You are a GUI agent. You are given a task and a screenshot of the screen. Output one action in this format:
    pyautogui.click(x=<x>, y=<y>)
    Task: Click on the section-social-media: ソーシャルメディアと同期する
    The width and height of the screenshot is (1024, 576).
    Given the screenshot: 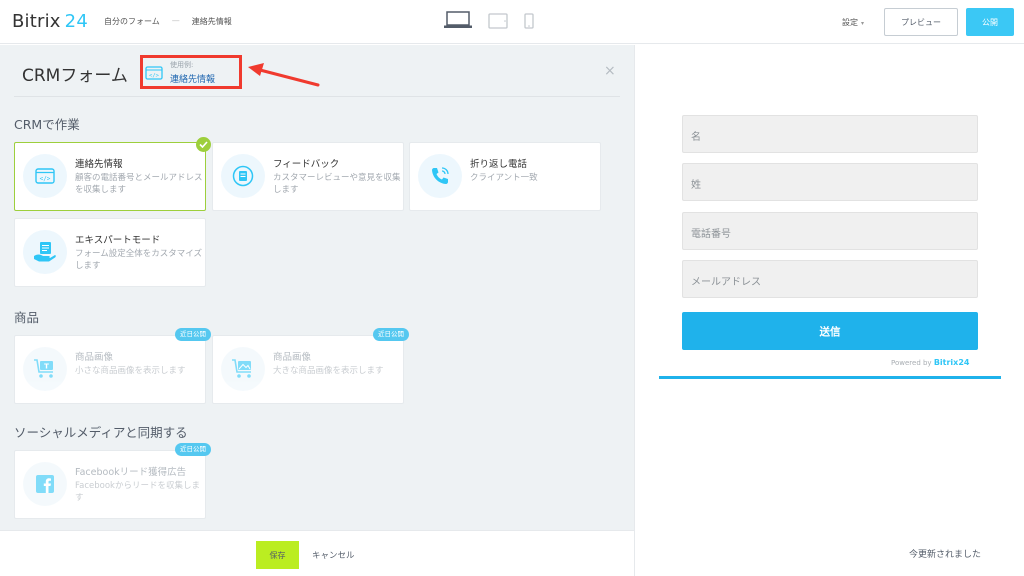 What is the action you would take?
    pyautogui.click(x=101, y=432)
    